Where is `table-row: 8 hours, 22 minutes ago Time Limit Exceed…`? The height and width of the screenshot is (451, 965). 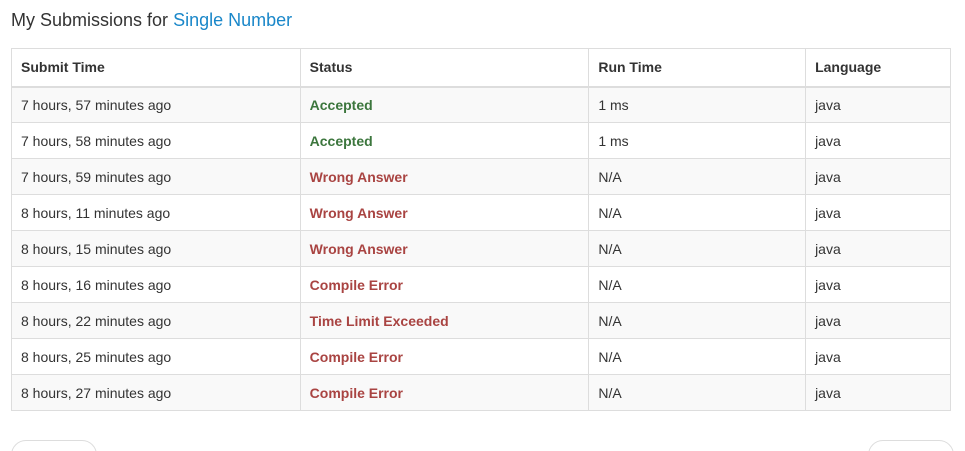
table-row: 8 hours, 22 minutes ago Time Limit Exceed… is located at coordinates (481, 320).